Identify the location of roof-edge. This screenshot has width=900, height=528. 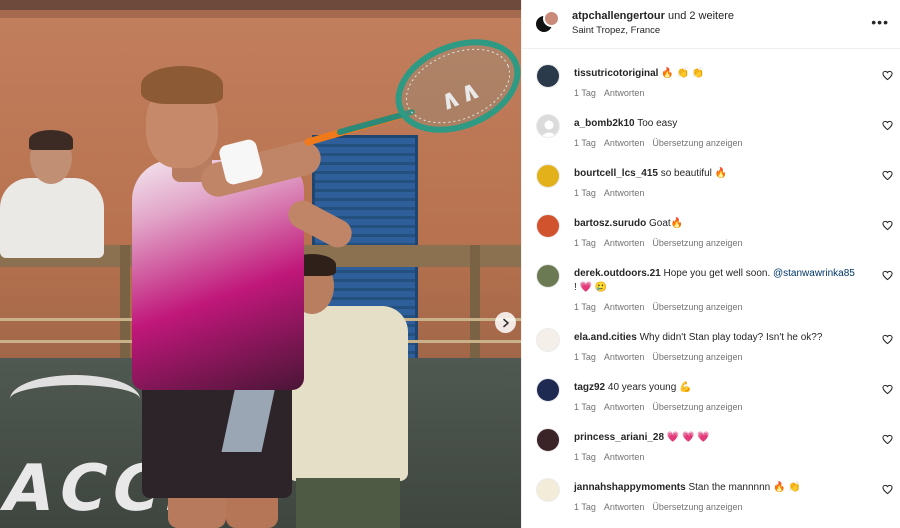
(260, 5).